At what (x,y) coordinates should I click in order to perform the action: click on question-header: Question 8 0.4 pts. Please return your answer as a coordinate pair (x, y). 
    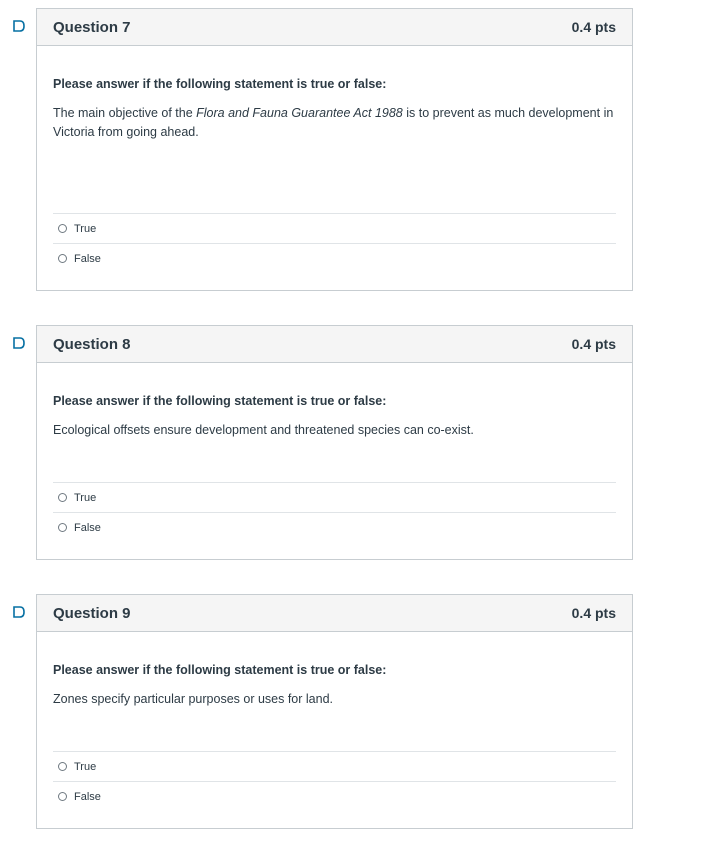
    Looking at the image, I should click on (334, 344).